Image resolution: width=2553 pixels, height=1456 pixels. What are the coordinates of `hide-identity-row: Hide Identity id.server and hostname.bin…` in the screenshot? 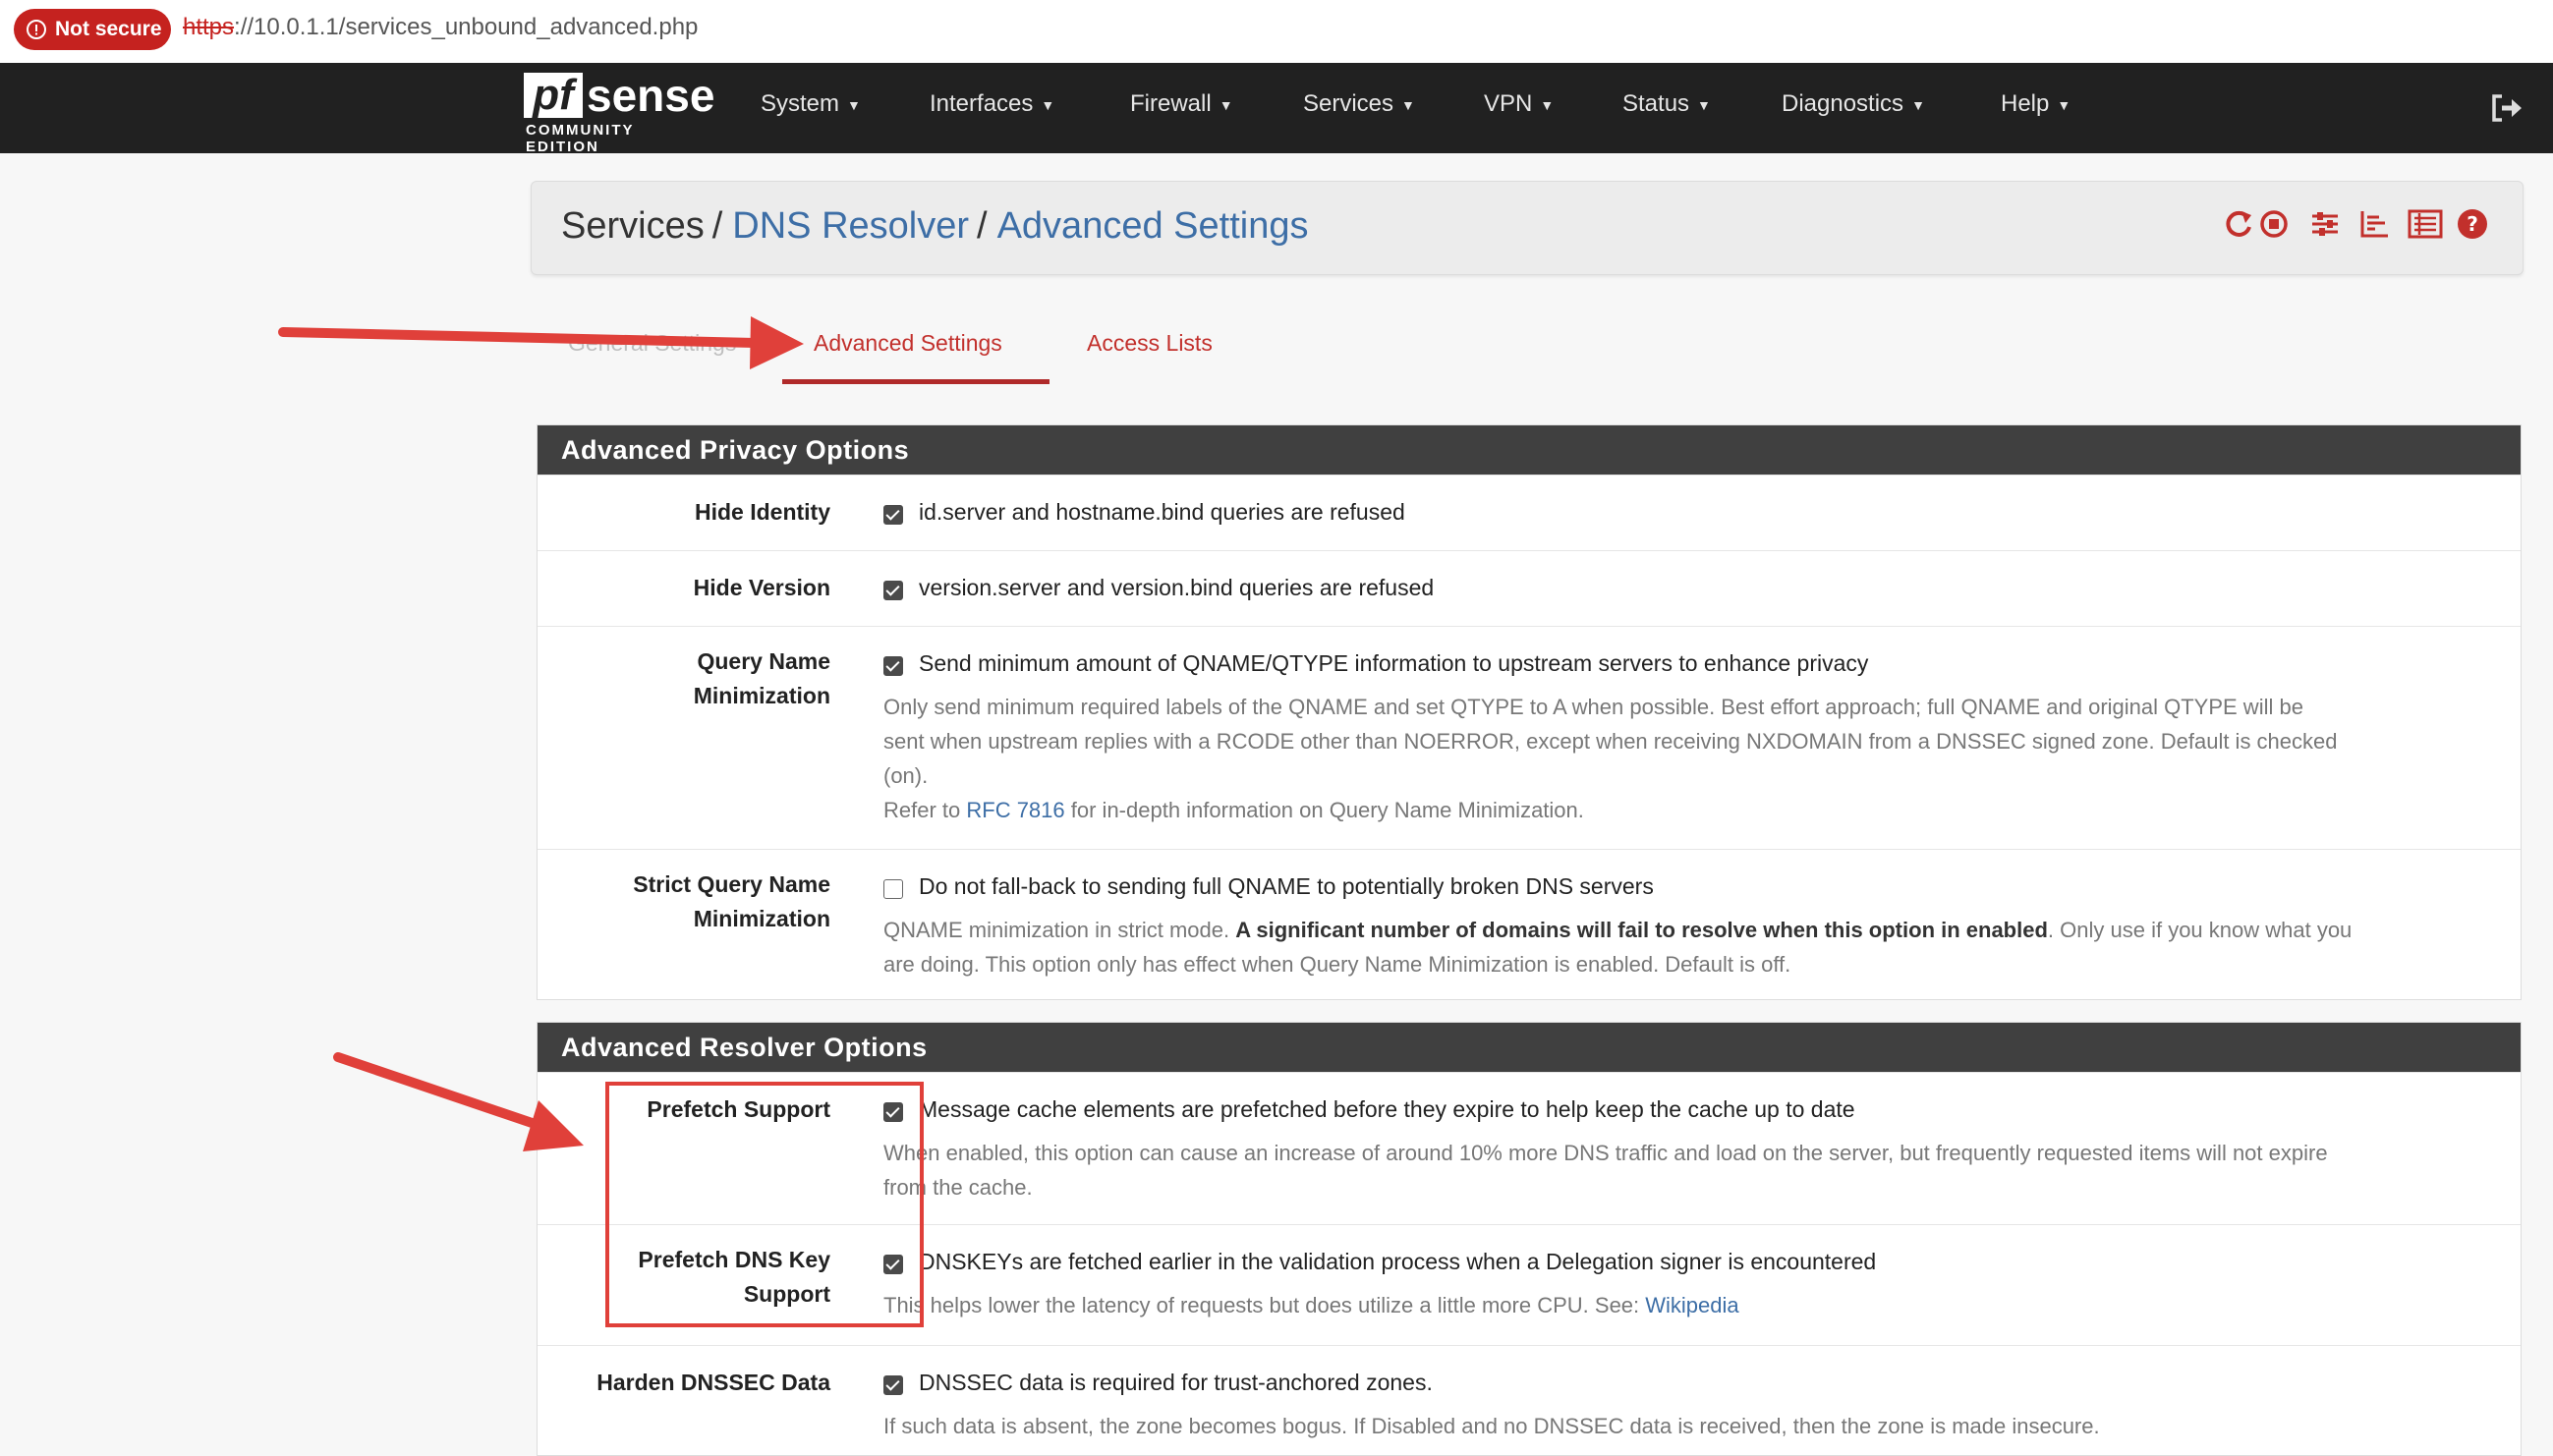 It's located at (1529, 512).